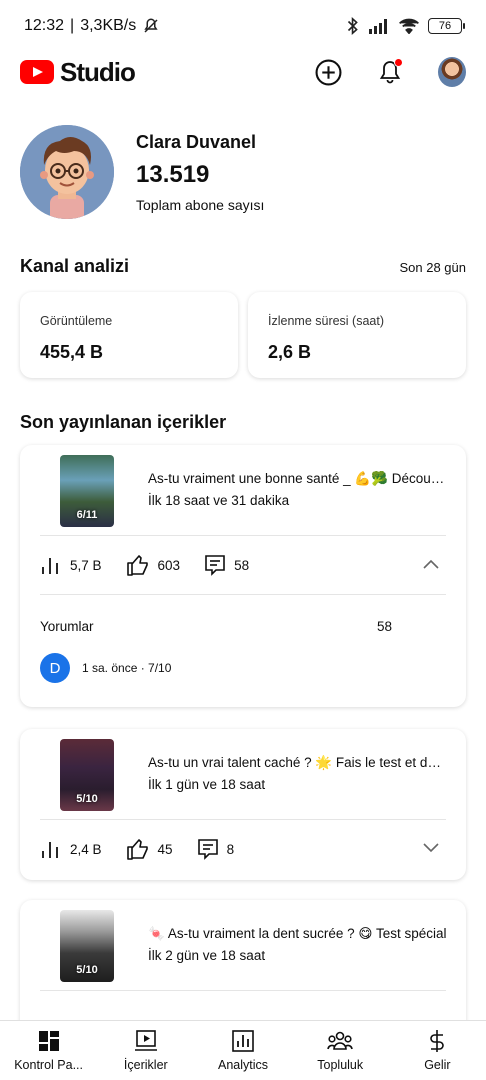 This screenshot has height=1080, width=486. Describe the element at coordinates (378, 26) in the screenshot. I see `signal-icon` at that location.